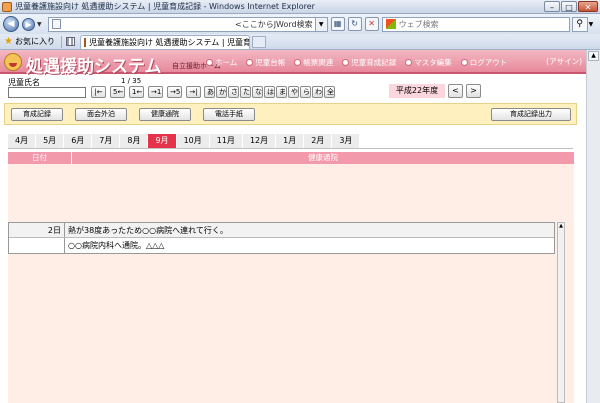 This screenshot has width=600, height=403. What do you see at coordinates (221, 92) in the screenshot?
I see `kana-ka-button: か` at bounding box center [221, 92].